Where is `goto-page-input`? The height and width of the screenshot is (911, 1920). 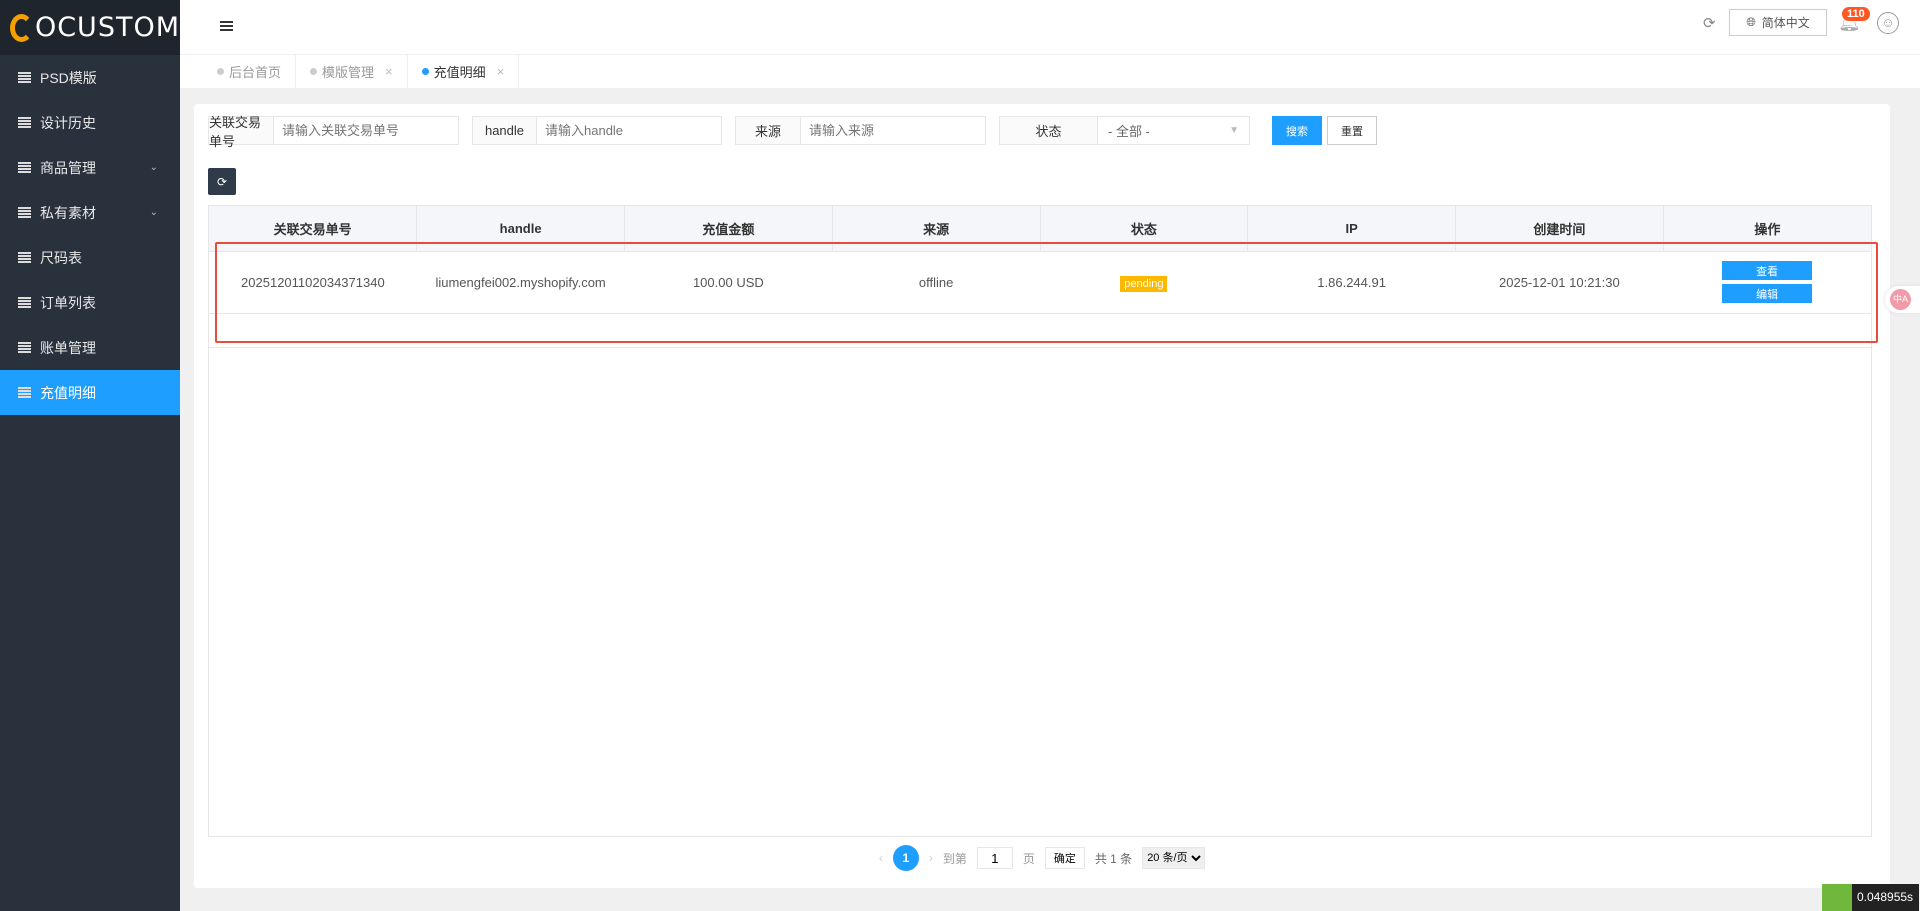
goto-page-input is located at coordinates (994, 858).